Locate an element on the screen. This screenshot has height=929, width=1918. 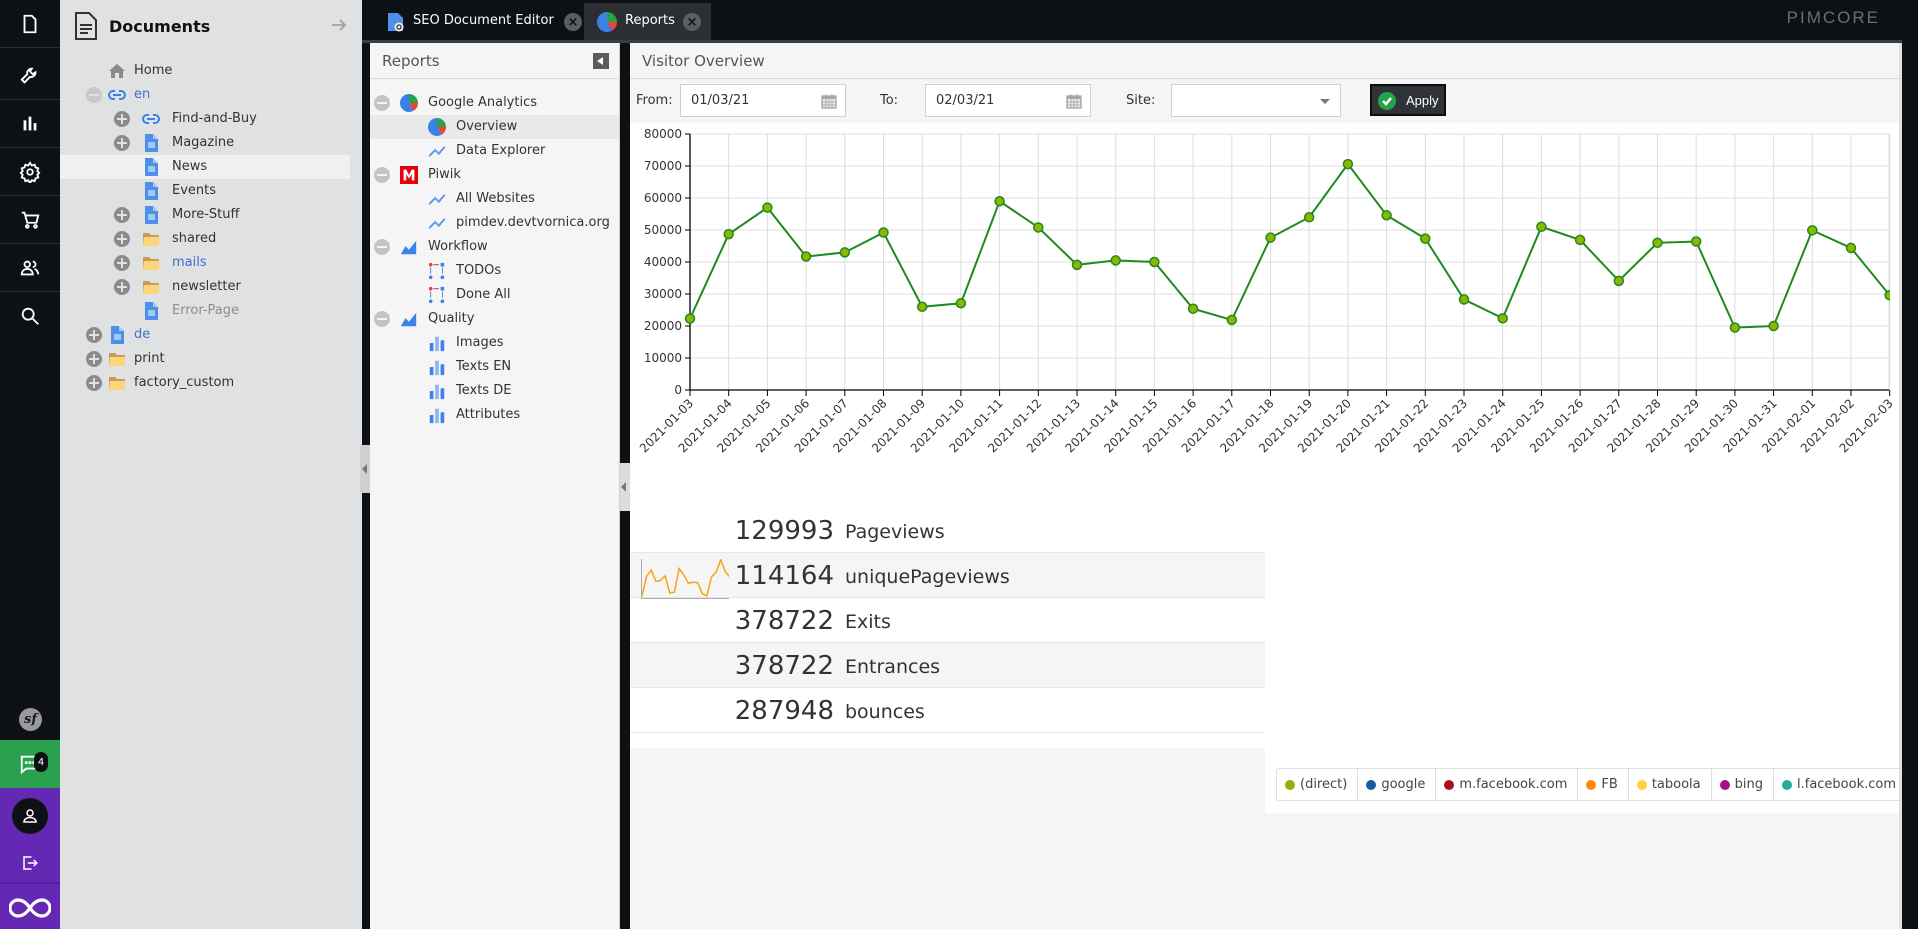
nav-search is located at coordinates (30, 316).